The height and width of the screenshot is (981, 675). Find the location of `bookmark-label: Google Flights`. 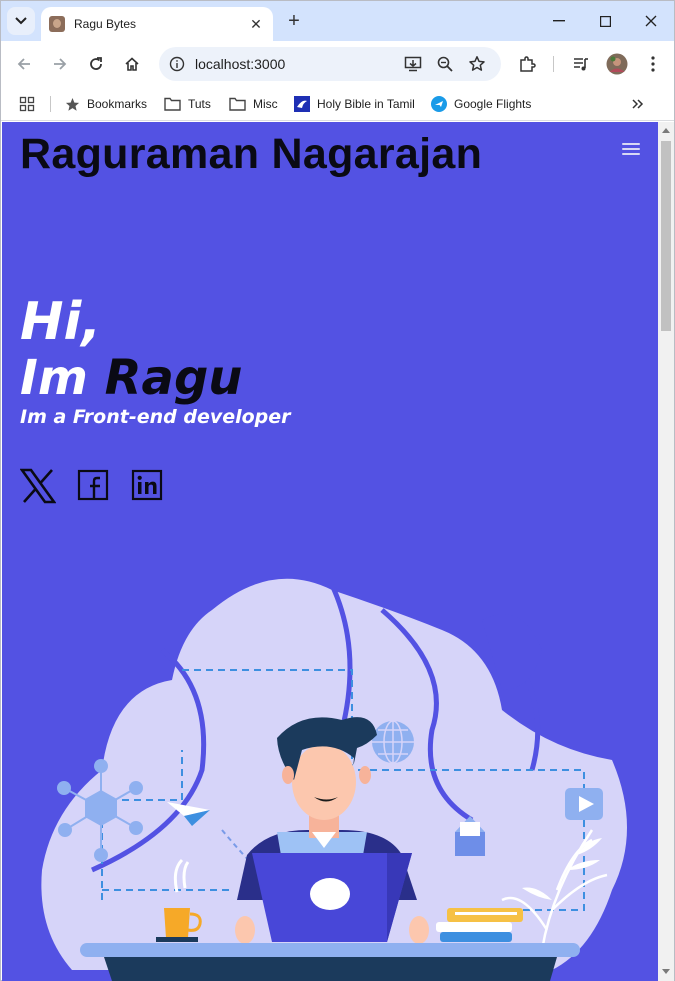

bookmark-label: Google Flights is located at coordinates (493, 104).